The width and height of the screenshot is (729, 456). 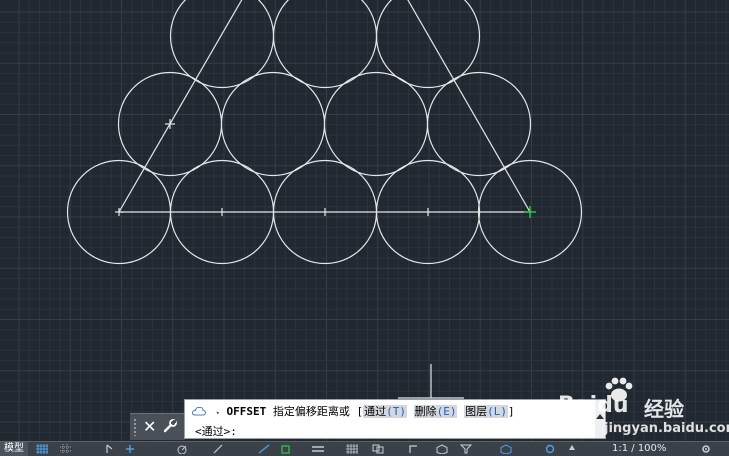 What do you see at coordinates (469, 106) in the screenshot?
I see `triangle-right-line` at bounding box center [469, 106].